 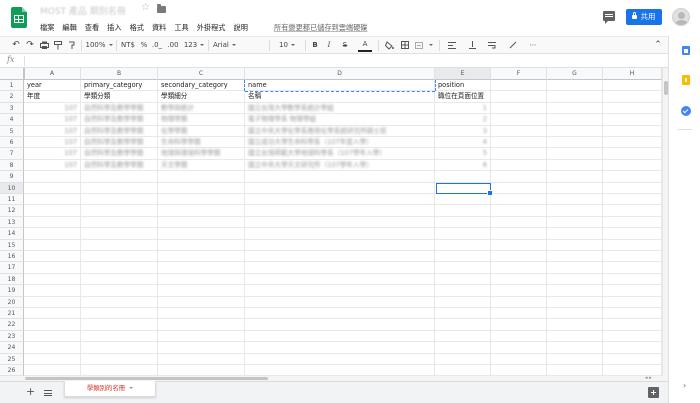 What do you see at coordinates (339, 96) in the screenshot?
I see `cell-d2: 名稱` at bounding box center [339, 96].